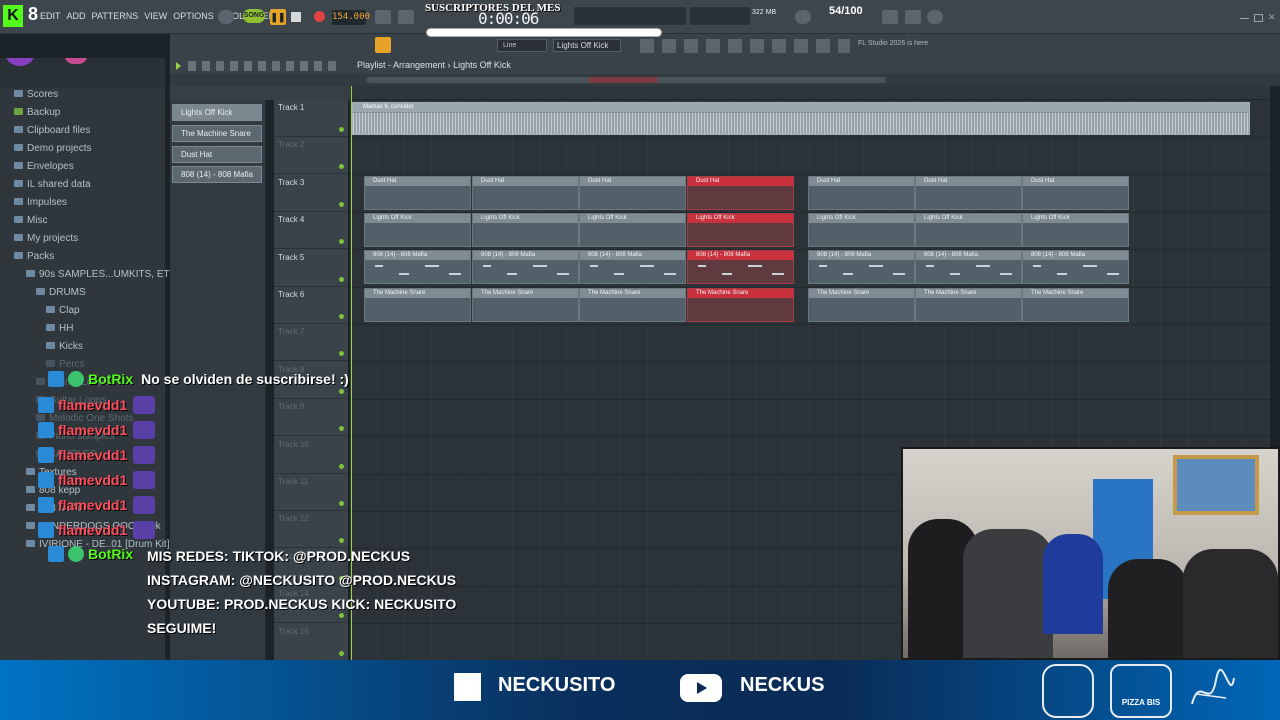  Describe the element at coordinates (311, 156) in the screenshot. I see `track-header: Track 2` at that location.